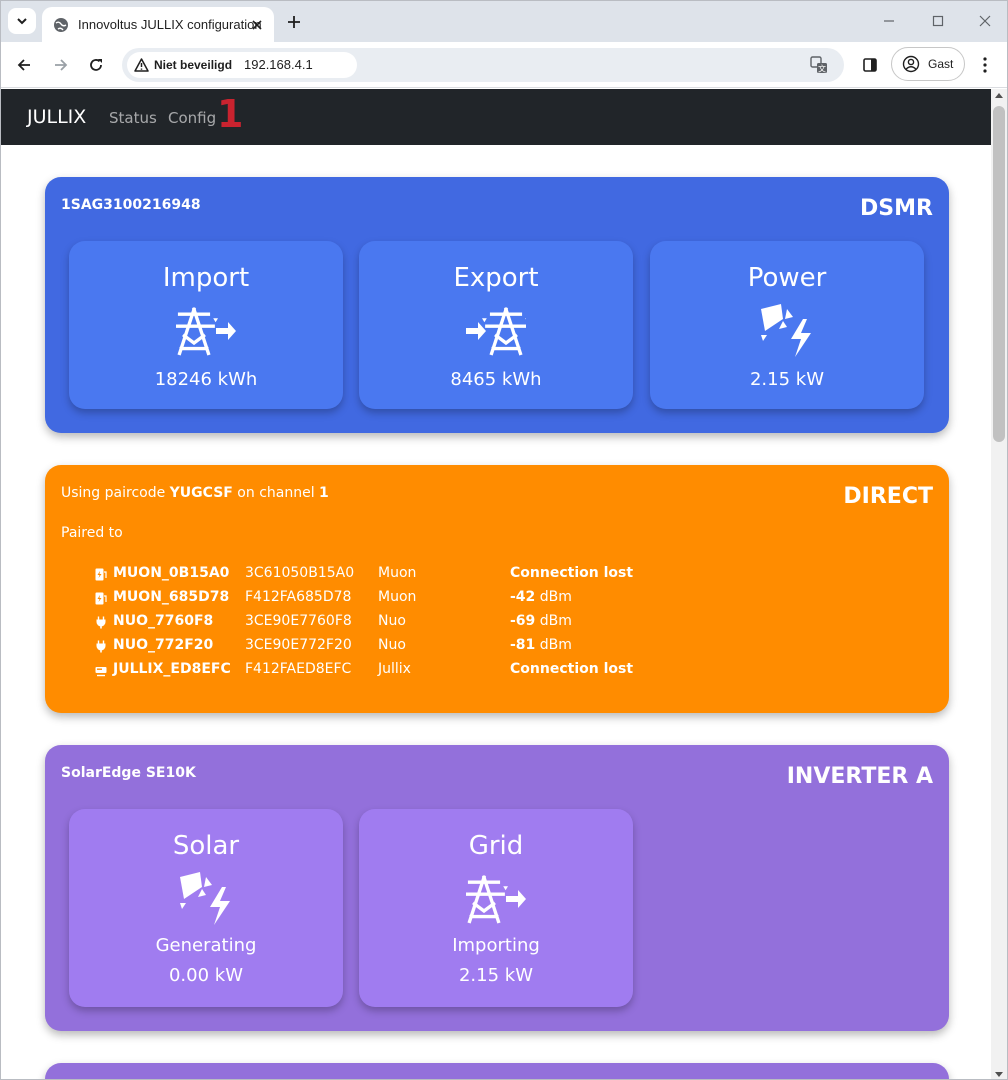 The image size is (1008, 1080). I want to click on plus-icon, so click(294, 22).